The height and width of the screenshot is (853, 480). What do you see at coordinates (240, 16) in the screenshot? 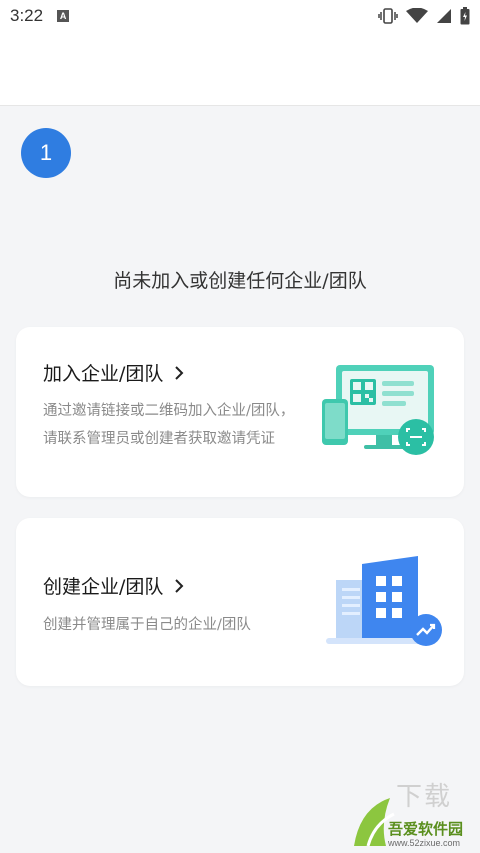
I see `status-bar: 3:22 A` at bounding box center [240, 16].